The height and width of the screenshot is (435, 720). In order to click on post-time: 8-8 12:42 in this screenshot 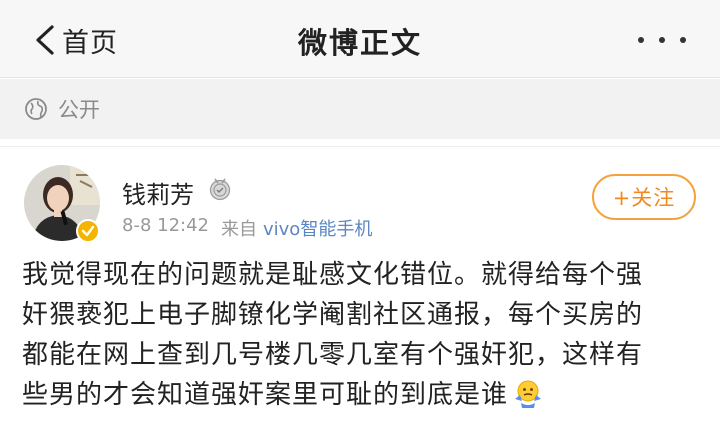, I will do `click(165, 225)`.